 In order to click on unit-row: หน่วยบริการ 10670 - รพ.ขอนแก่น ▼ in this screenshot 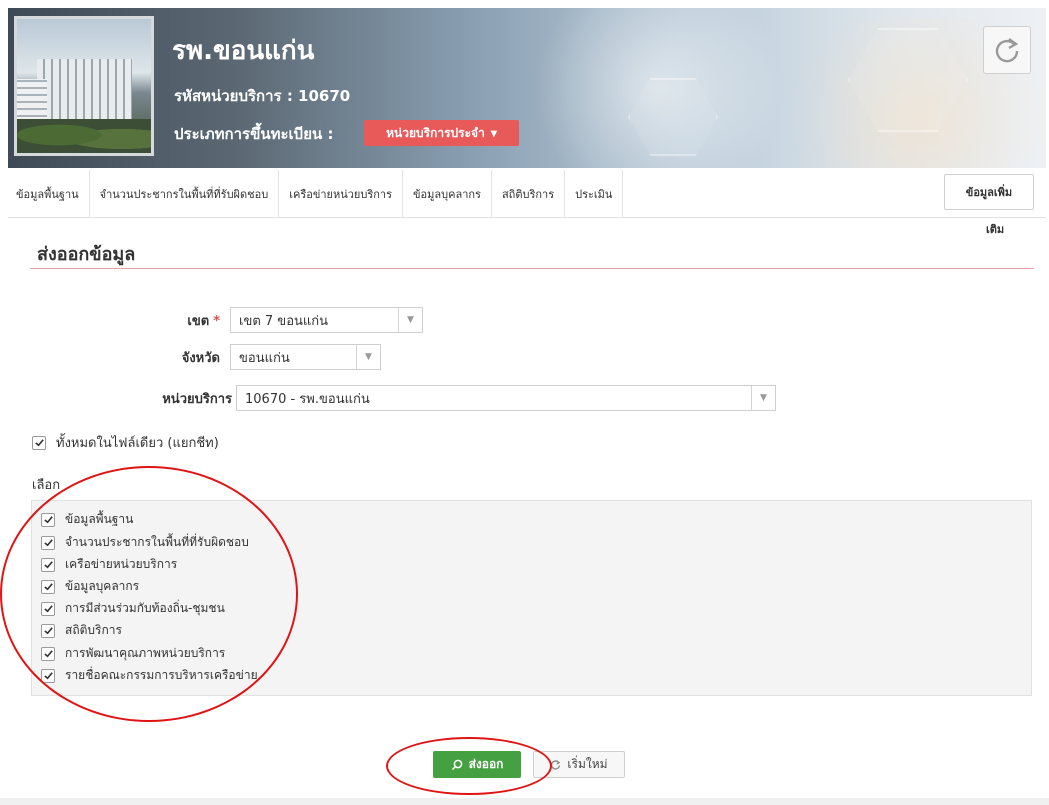, I will do `click(458, 398)`.